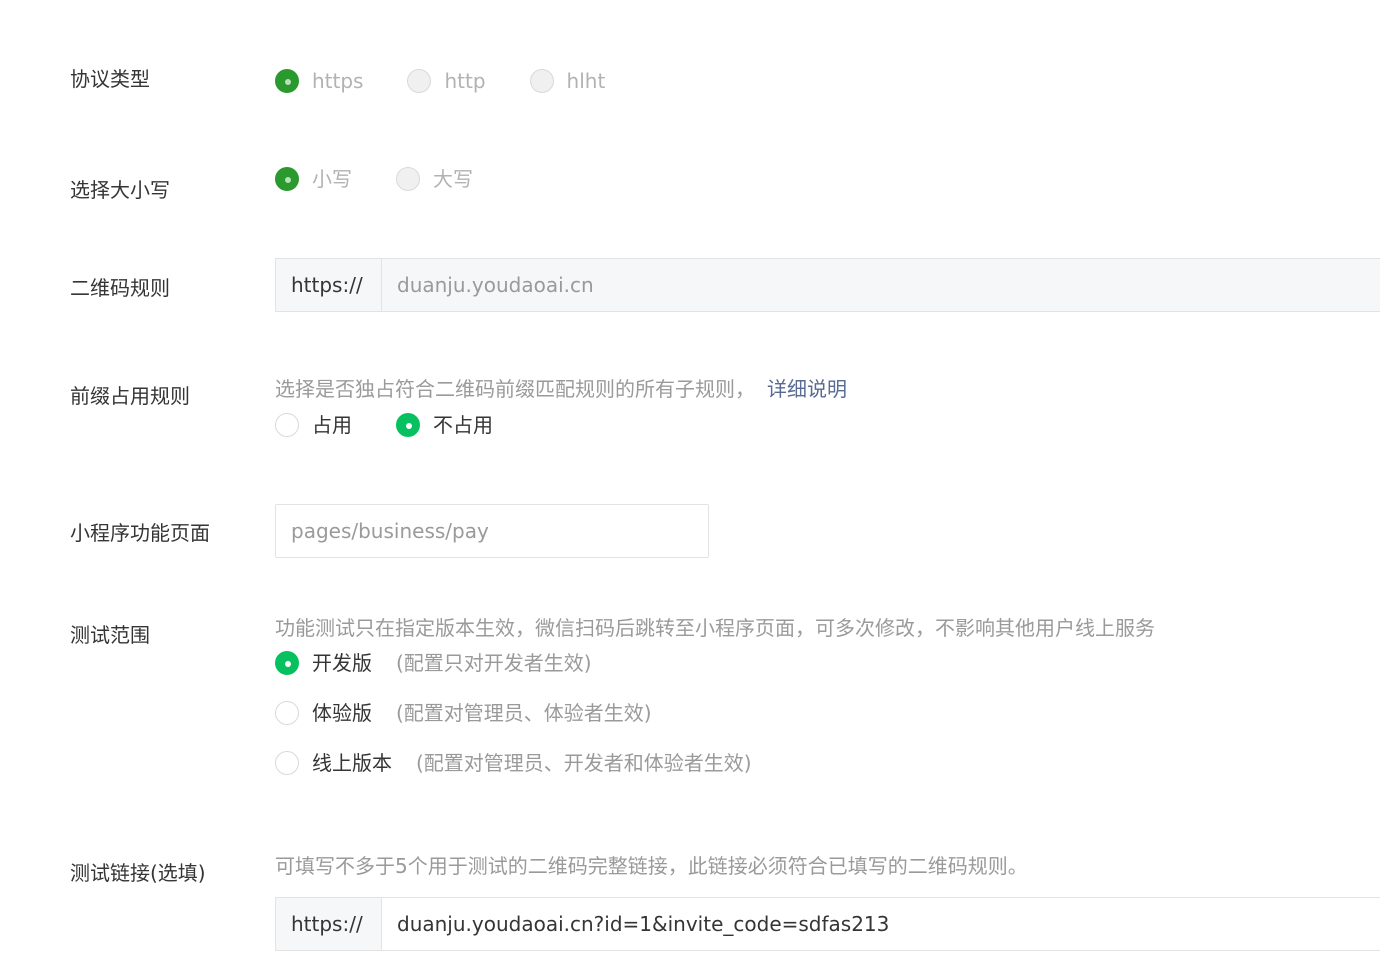  I want to click on test-scope-radio-dev: 开发版 (配置只对开发者生效), so click(433, 663).